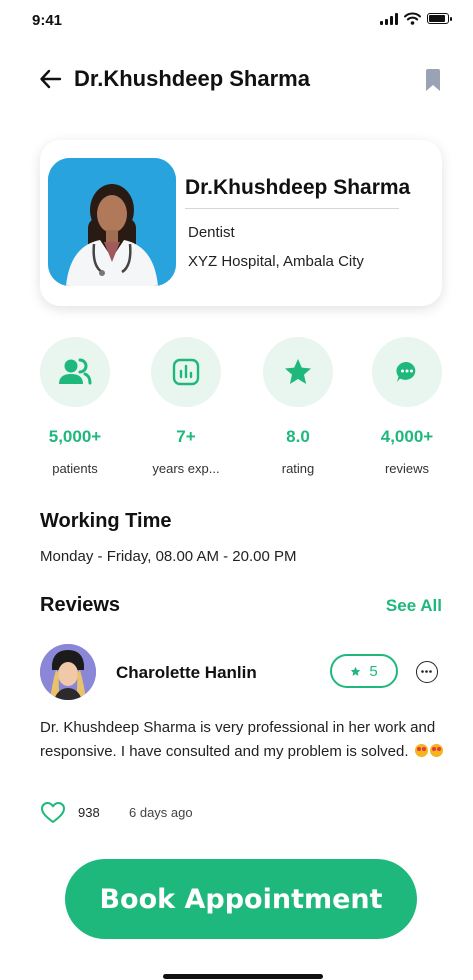  What do you see at coordinates (407, 372) in the screenshot?
I see `chat-icon` at bounding box center [407, 372].